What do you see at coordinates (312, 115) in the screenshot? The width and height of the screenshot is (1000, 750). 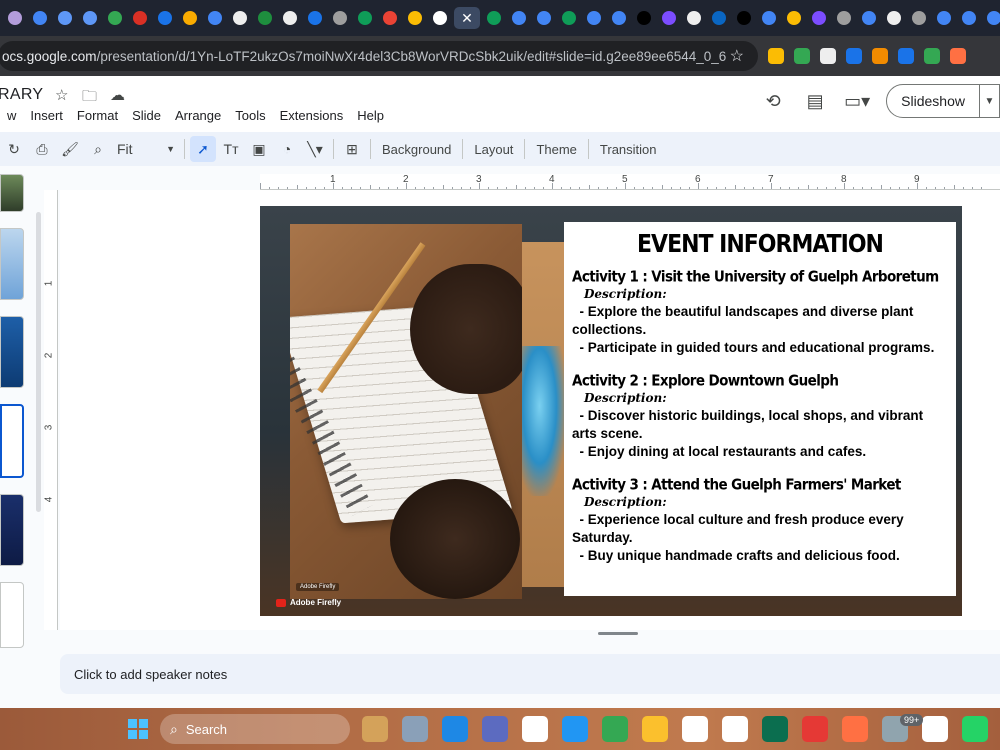 I see `menu-item-extensions: Extensions` at bounding box center [312, 115].